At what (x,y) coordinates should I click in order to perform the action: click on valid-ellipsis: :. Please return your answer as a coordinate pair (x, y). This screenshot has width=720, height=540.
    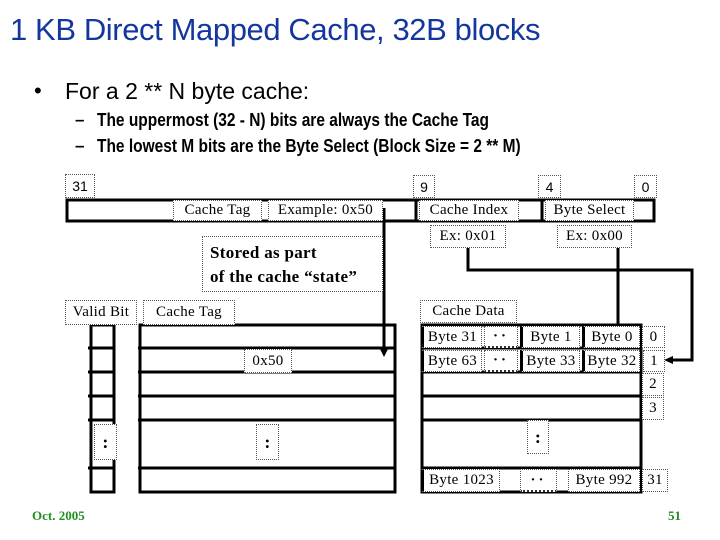
    Looking at the image, I should click on (105, 442).